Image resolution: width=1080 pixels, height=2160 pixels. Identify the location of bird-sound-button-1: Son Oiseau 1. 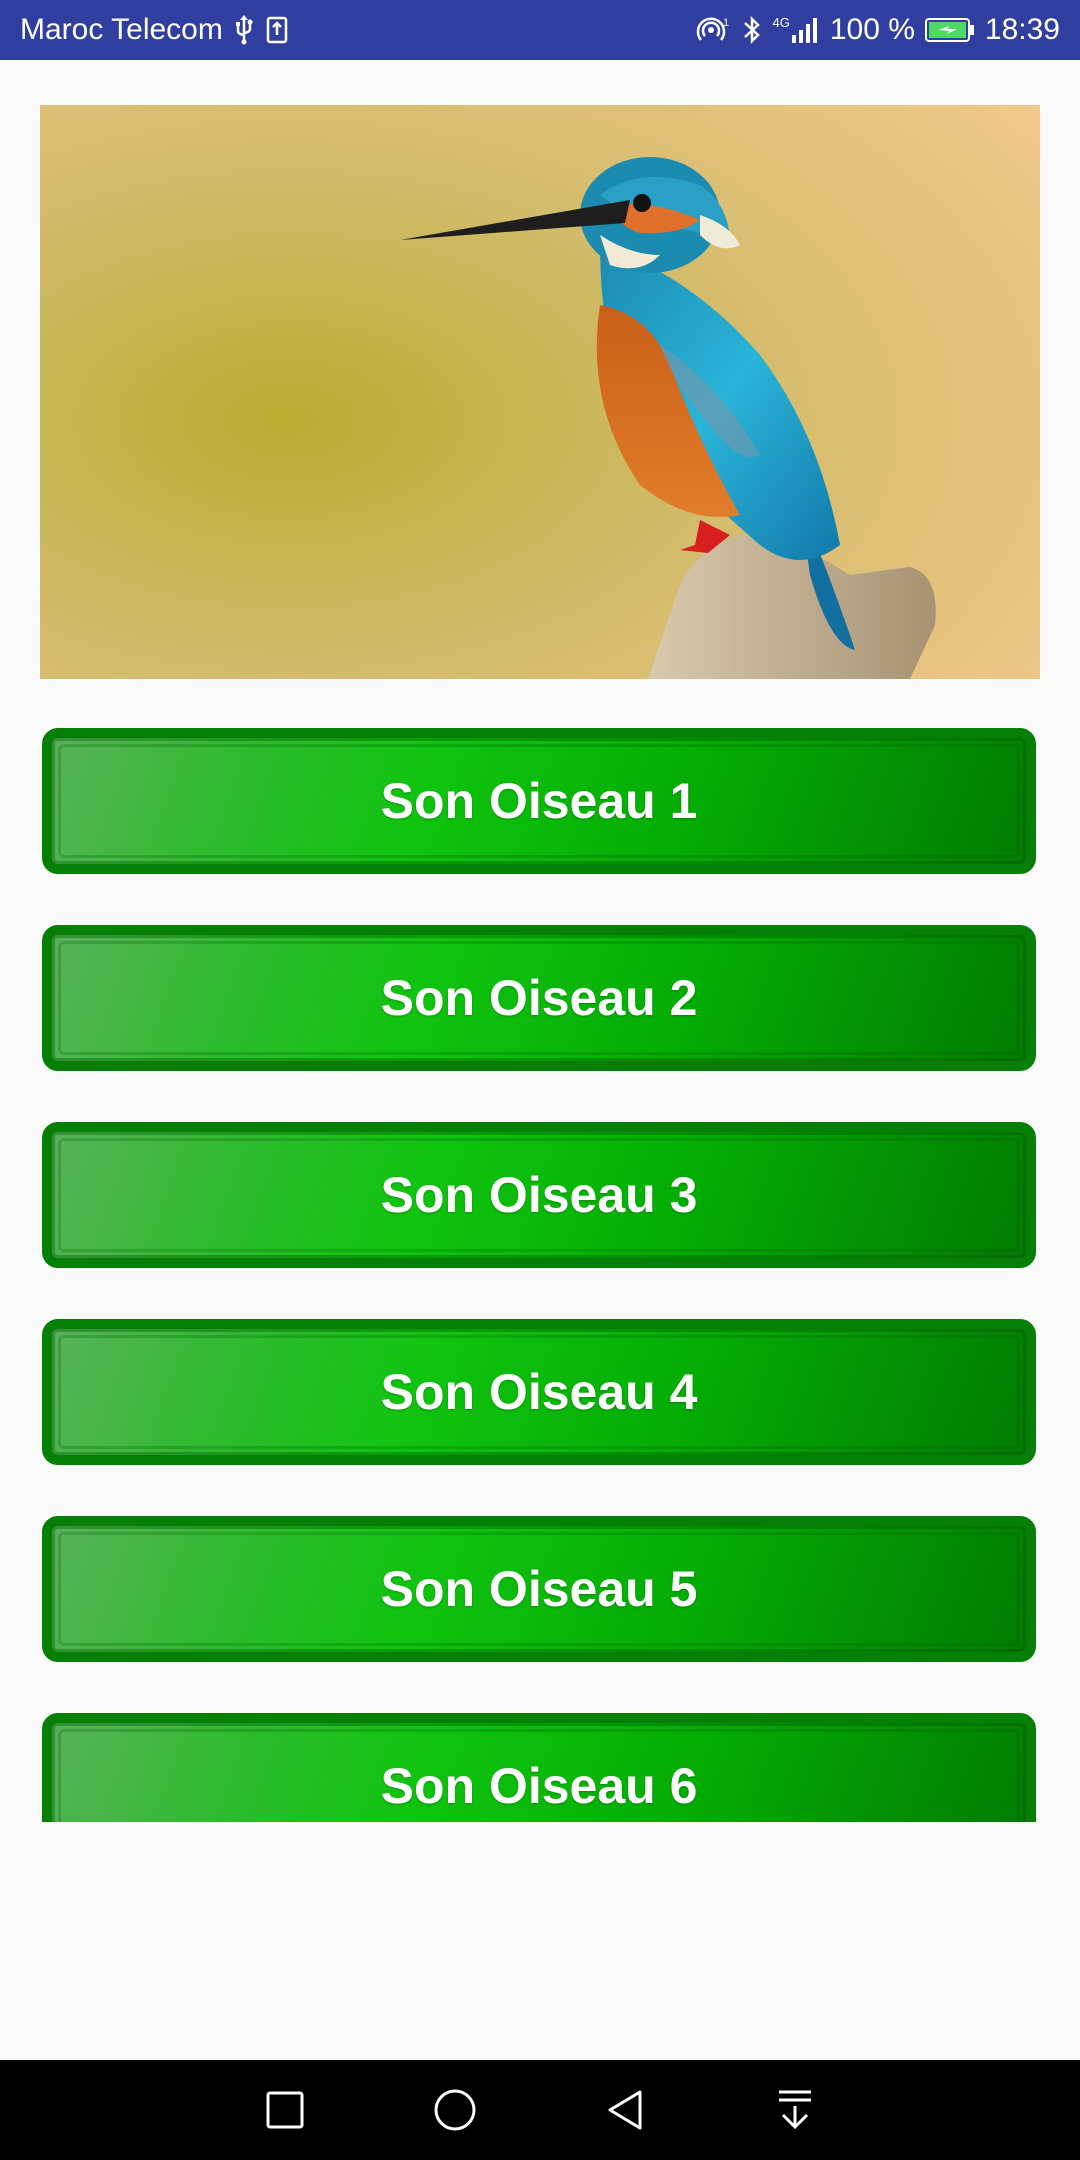
(539, 801).